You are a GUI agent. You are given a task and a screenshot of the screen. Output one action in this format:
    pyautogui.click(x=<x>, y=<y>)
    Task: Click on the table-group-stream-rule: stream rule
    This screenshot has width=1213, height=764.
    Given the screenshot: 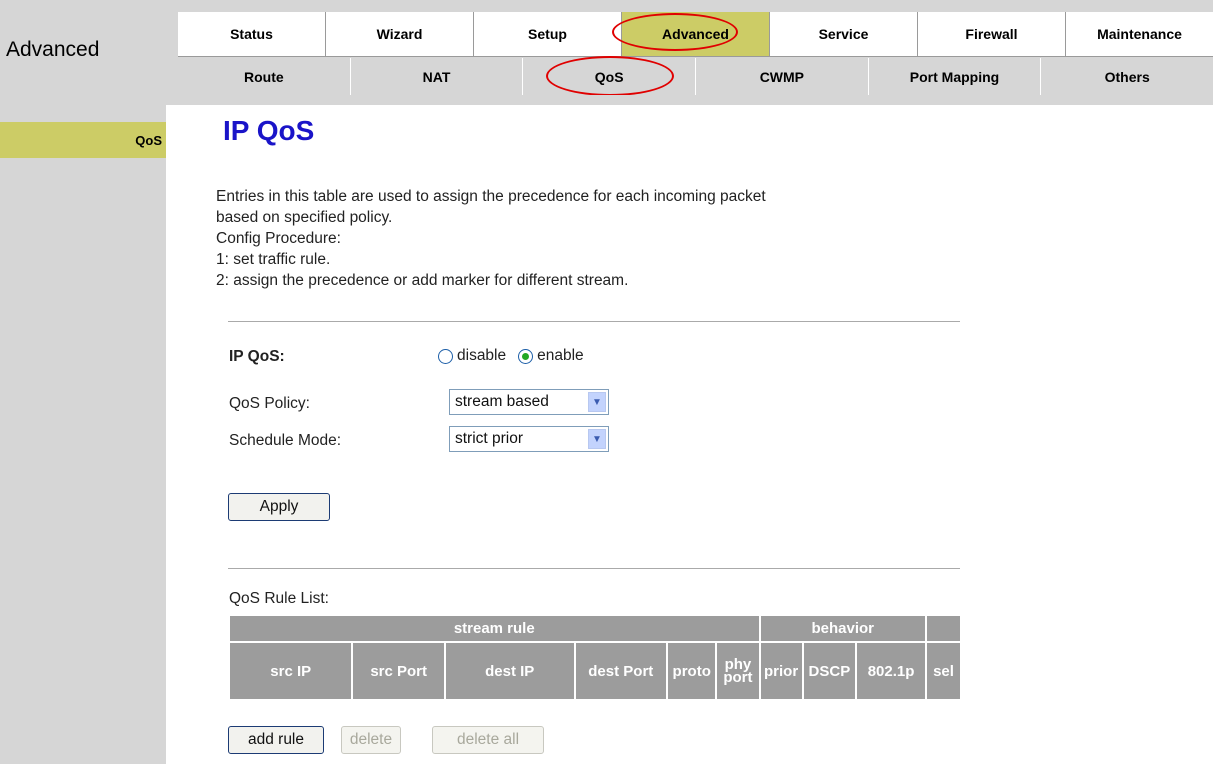 What is the action you would take?
    pyautogui.click(x=494, y=628)
    